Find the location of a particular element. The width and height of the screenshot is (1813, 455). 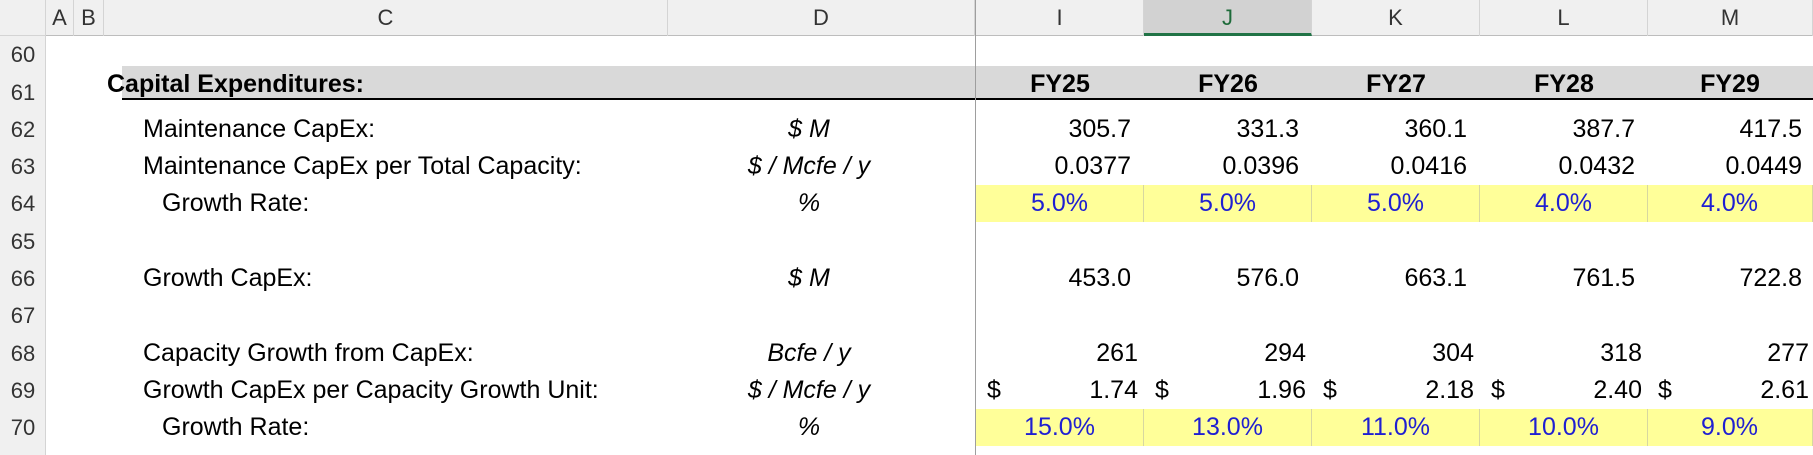

maintenance-capex-per-capacity-fy29: 0.0449 is located at coordinates (1727, 166).